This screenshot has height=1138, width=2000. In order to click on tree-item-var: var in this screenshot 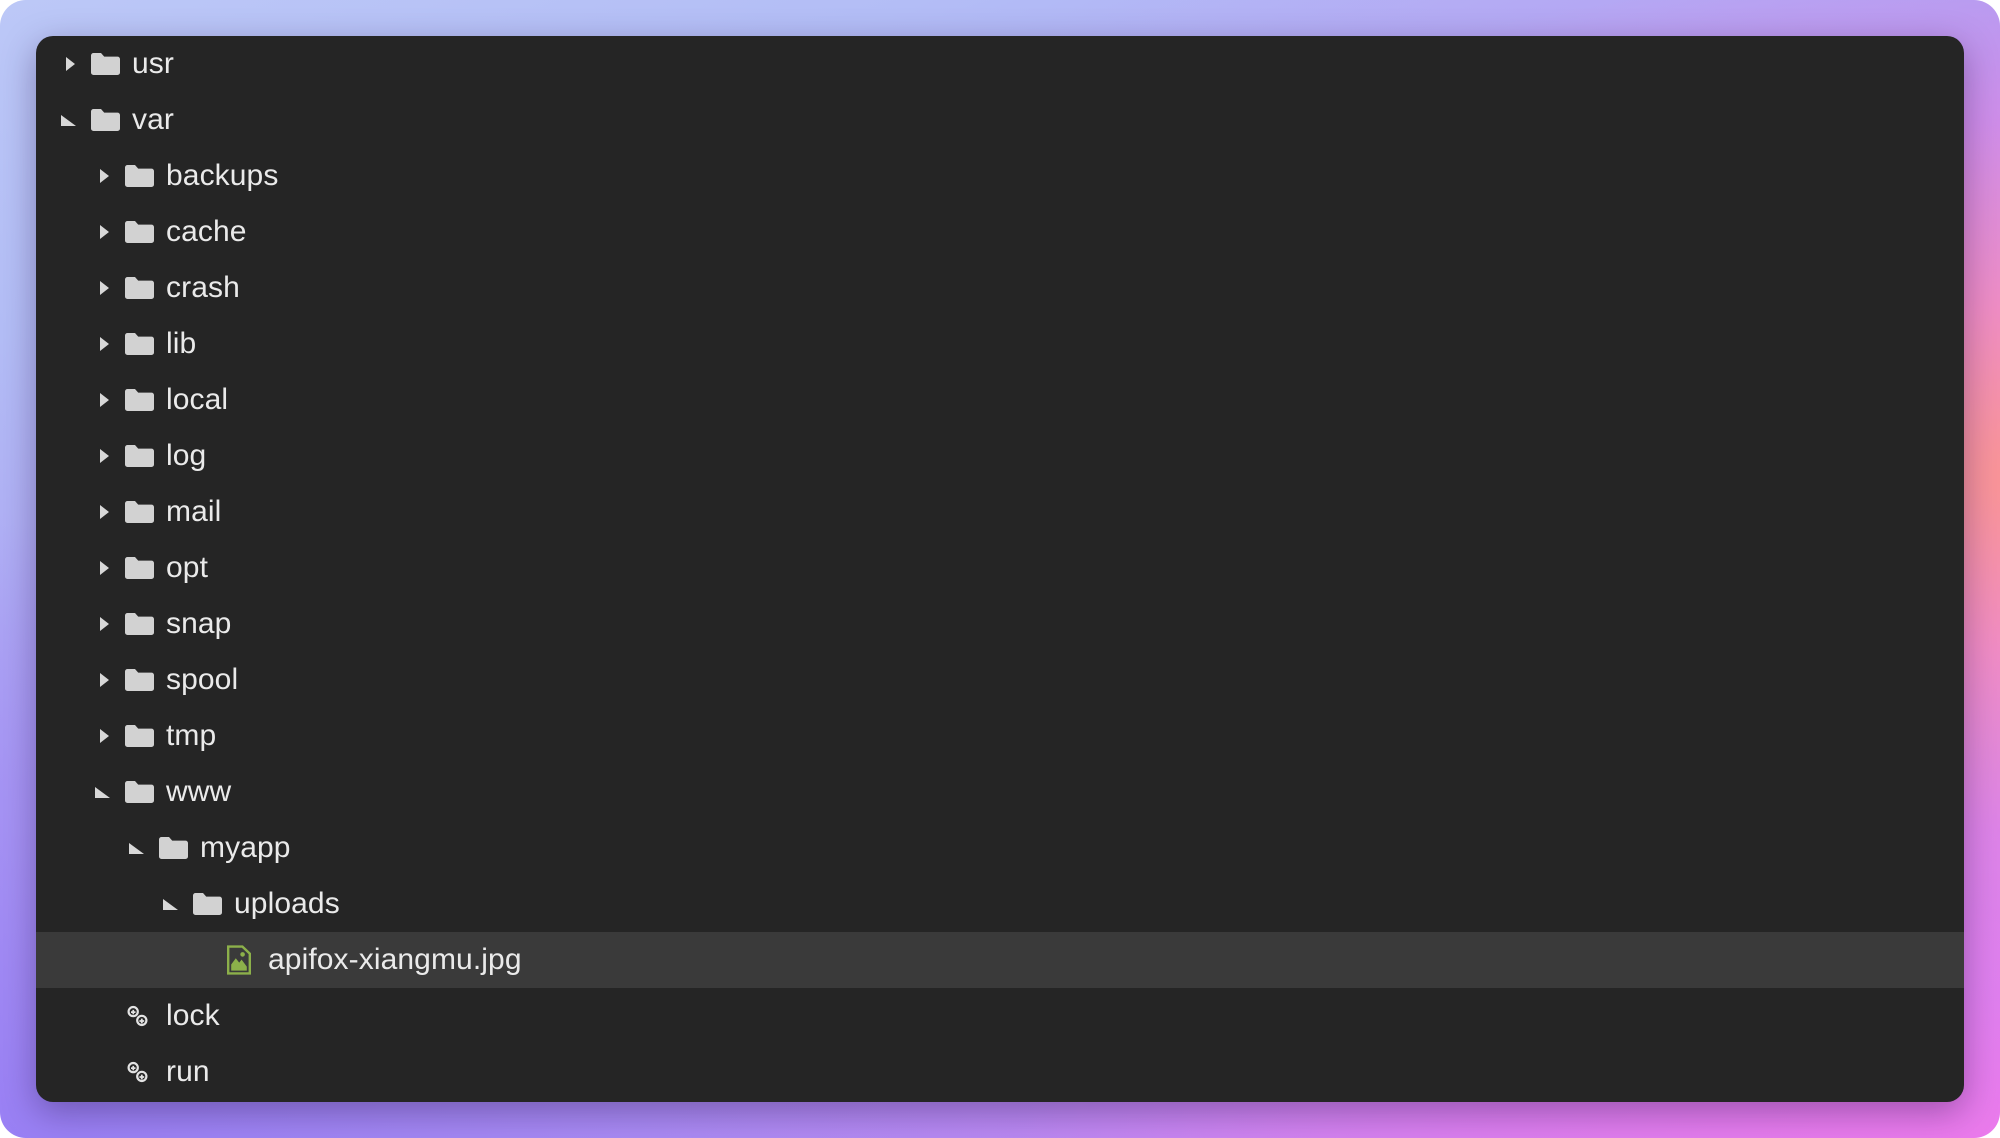, I will do `click(1000, 120)`.